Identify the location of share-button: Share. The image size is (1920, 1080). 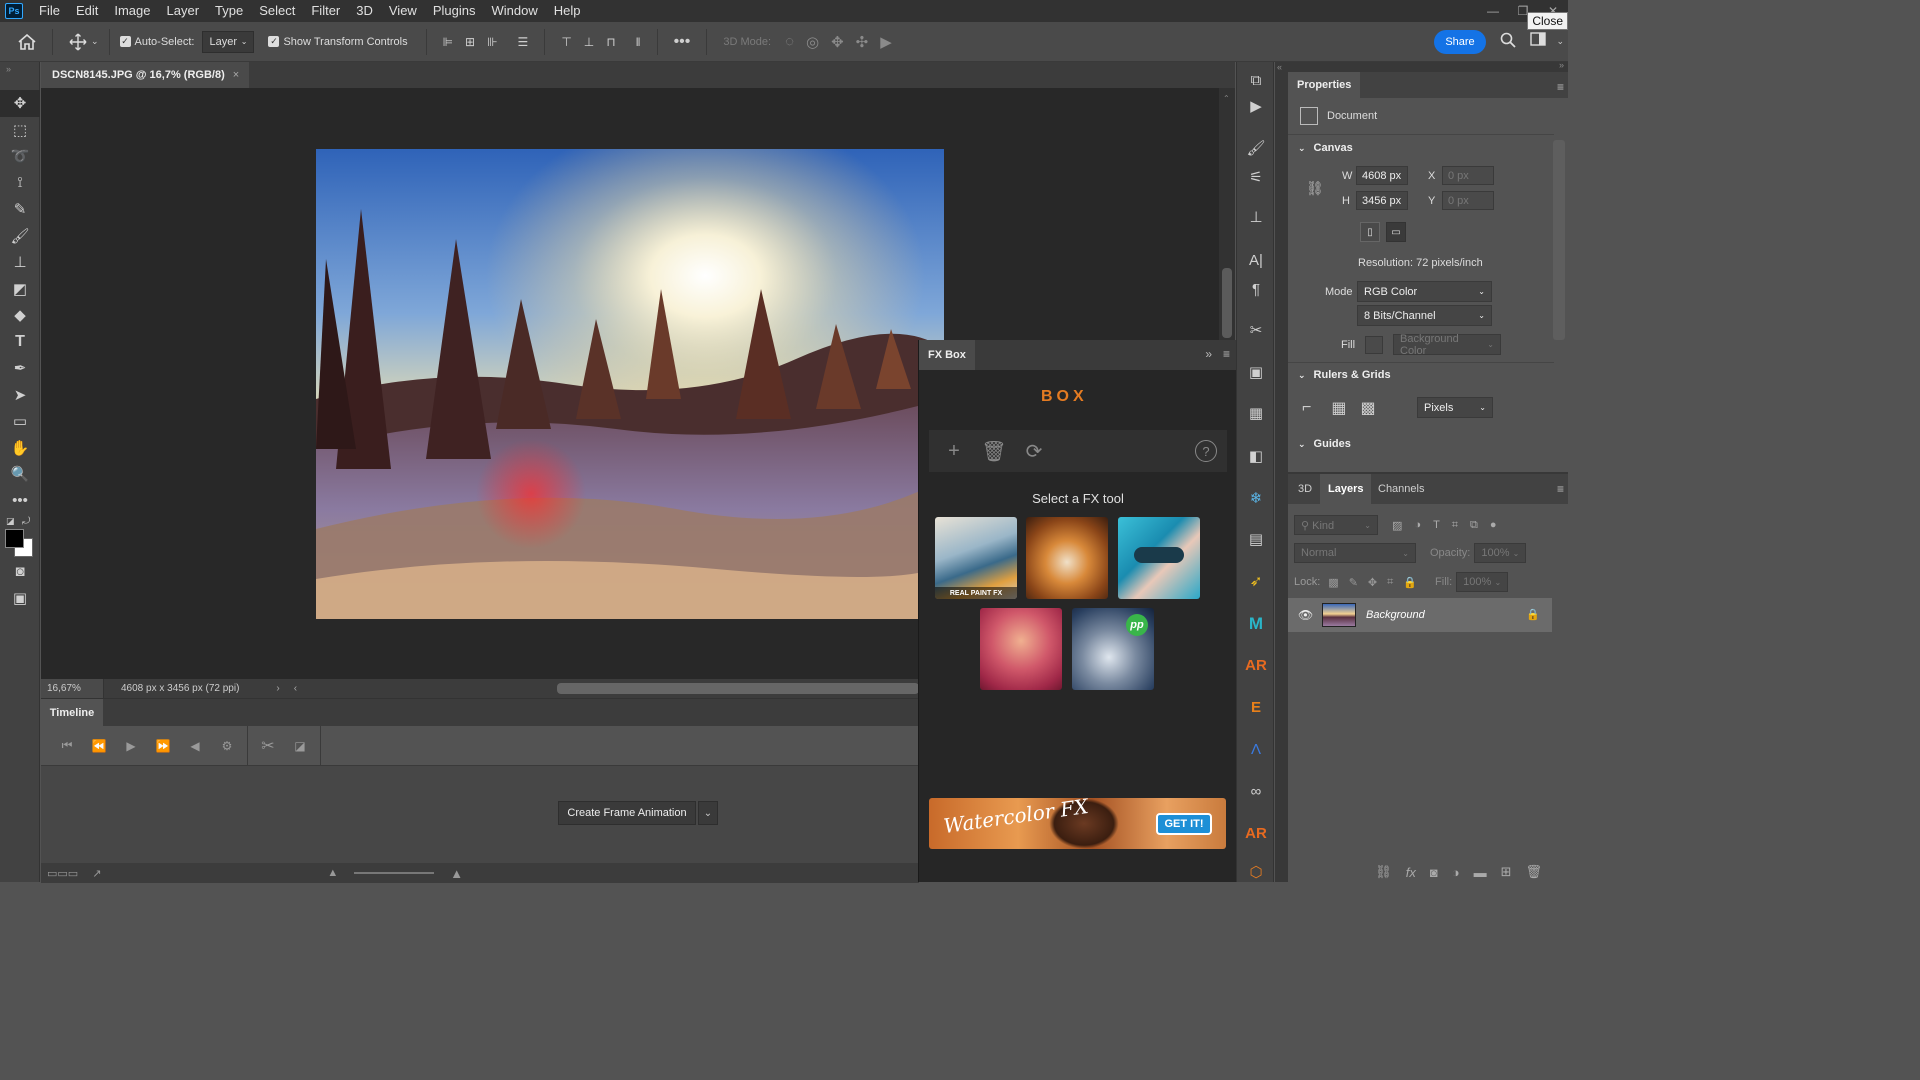
(1460, 42).